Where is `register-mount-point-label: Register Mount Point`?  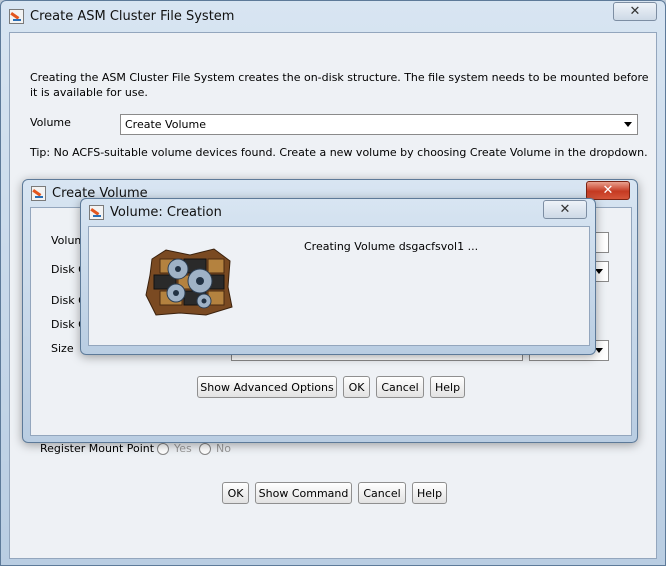 register-mount-point-label: Register Mount Point is located at coordinates (97, 448).